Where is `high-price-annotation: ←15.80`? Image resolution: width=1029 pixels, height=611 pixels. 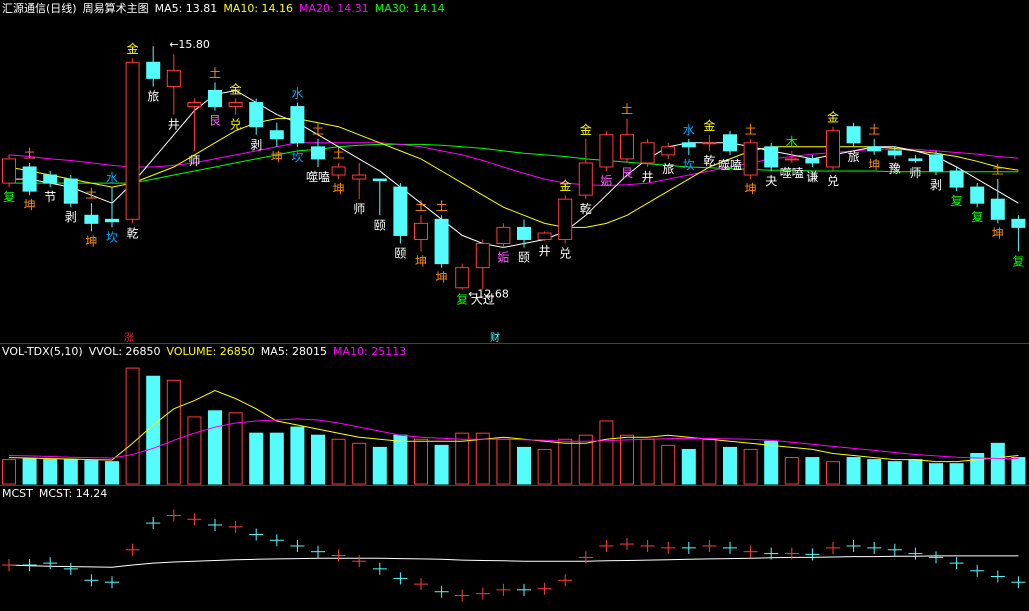
high-price-annotation: ←15.80 is located at coordinates (189, 44).